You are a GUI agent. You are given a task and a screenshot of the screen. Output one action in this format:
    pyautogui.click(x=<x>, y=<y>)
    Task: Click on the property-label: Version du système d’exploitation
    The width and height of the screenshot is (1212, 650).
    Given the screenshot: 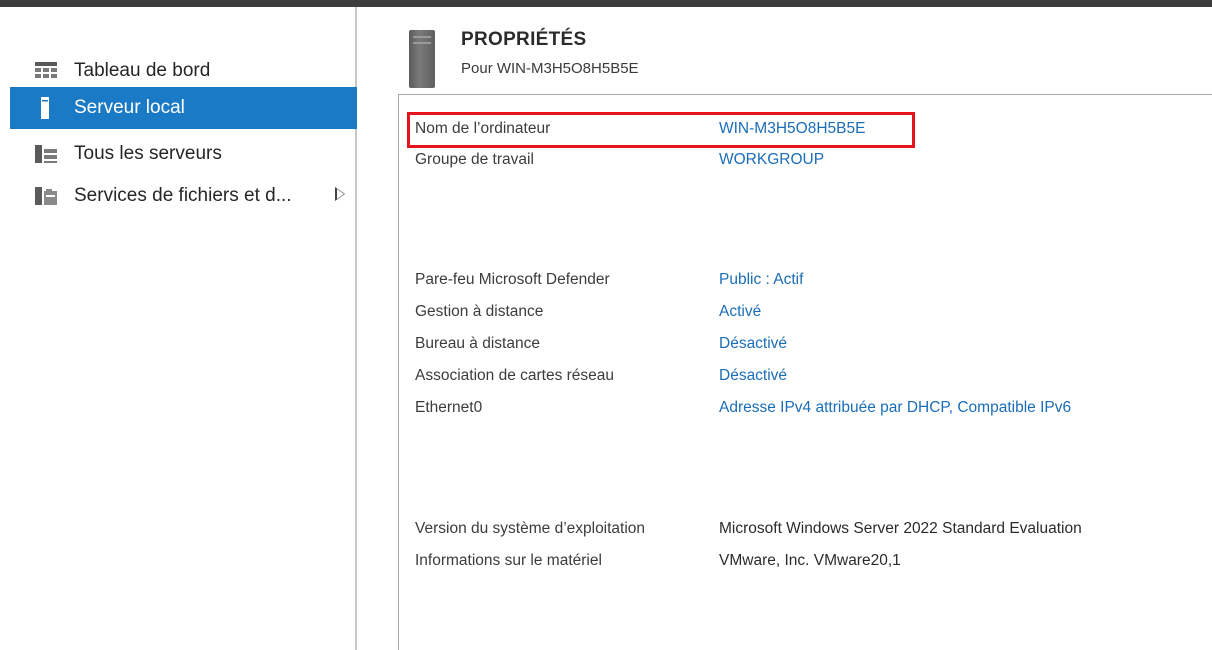 What is the action you would take?
    pyautogui.click(x=530, y=528)
    